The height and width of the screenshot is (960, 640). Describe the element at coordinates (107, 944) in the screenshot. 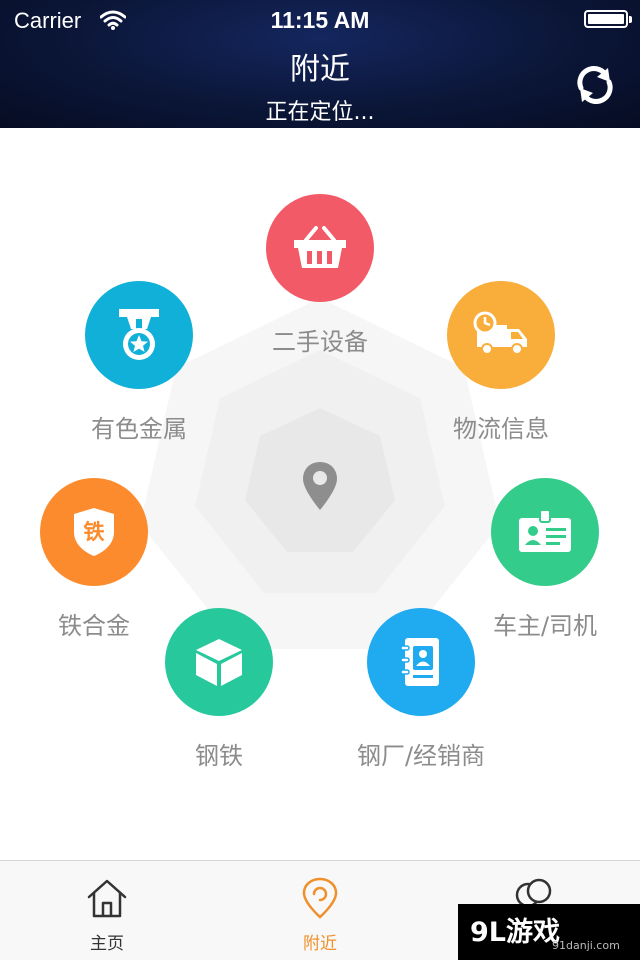

I see `tab-label: 主页` at that location.